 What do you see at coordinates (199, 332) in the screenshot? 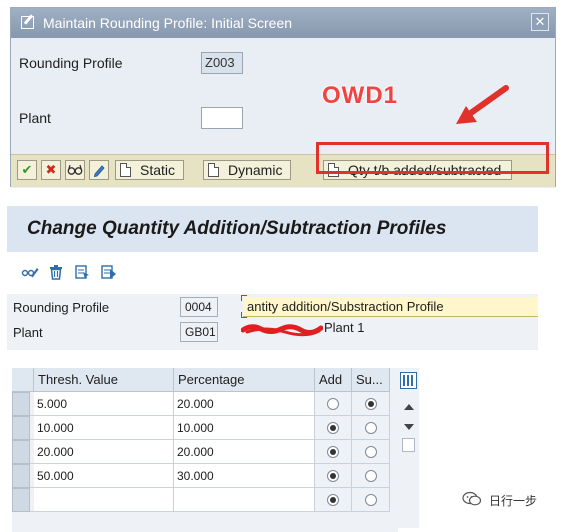
I see `plant-field: GB01` at bounding box center [199, 332].